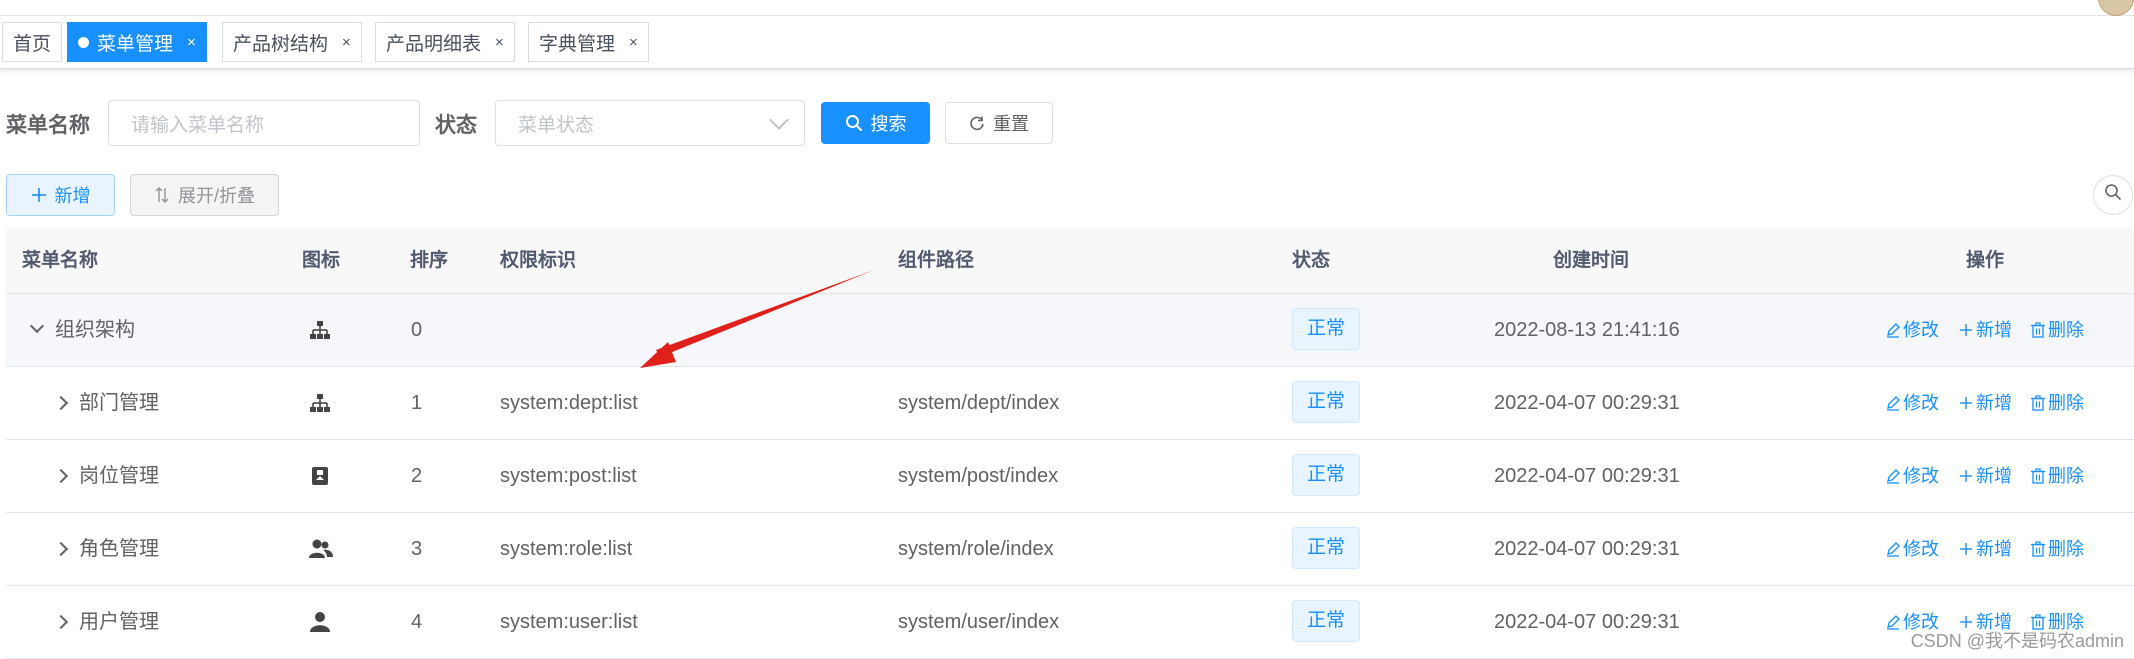  I want to click on menu-name: 组织架构, so click(95, 330).